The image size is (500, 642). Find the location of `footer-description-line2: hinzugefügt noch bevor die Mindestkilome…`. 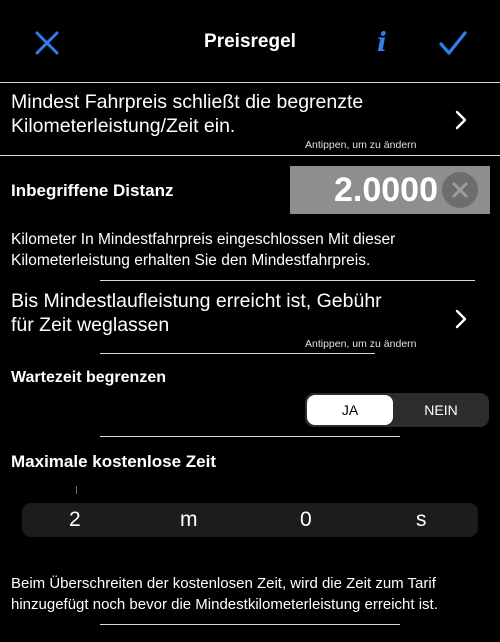

footer-description-line2: hinzugefügt noch bevor die Mindestkilome… is located at coordinates (224, 604).